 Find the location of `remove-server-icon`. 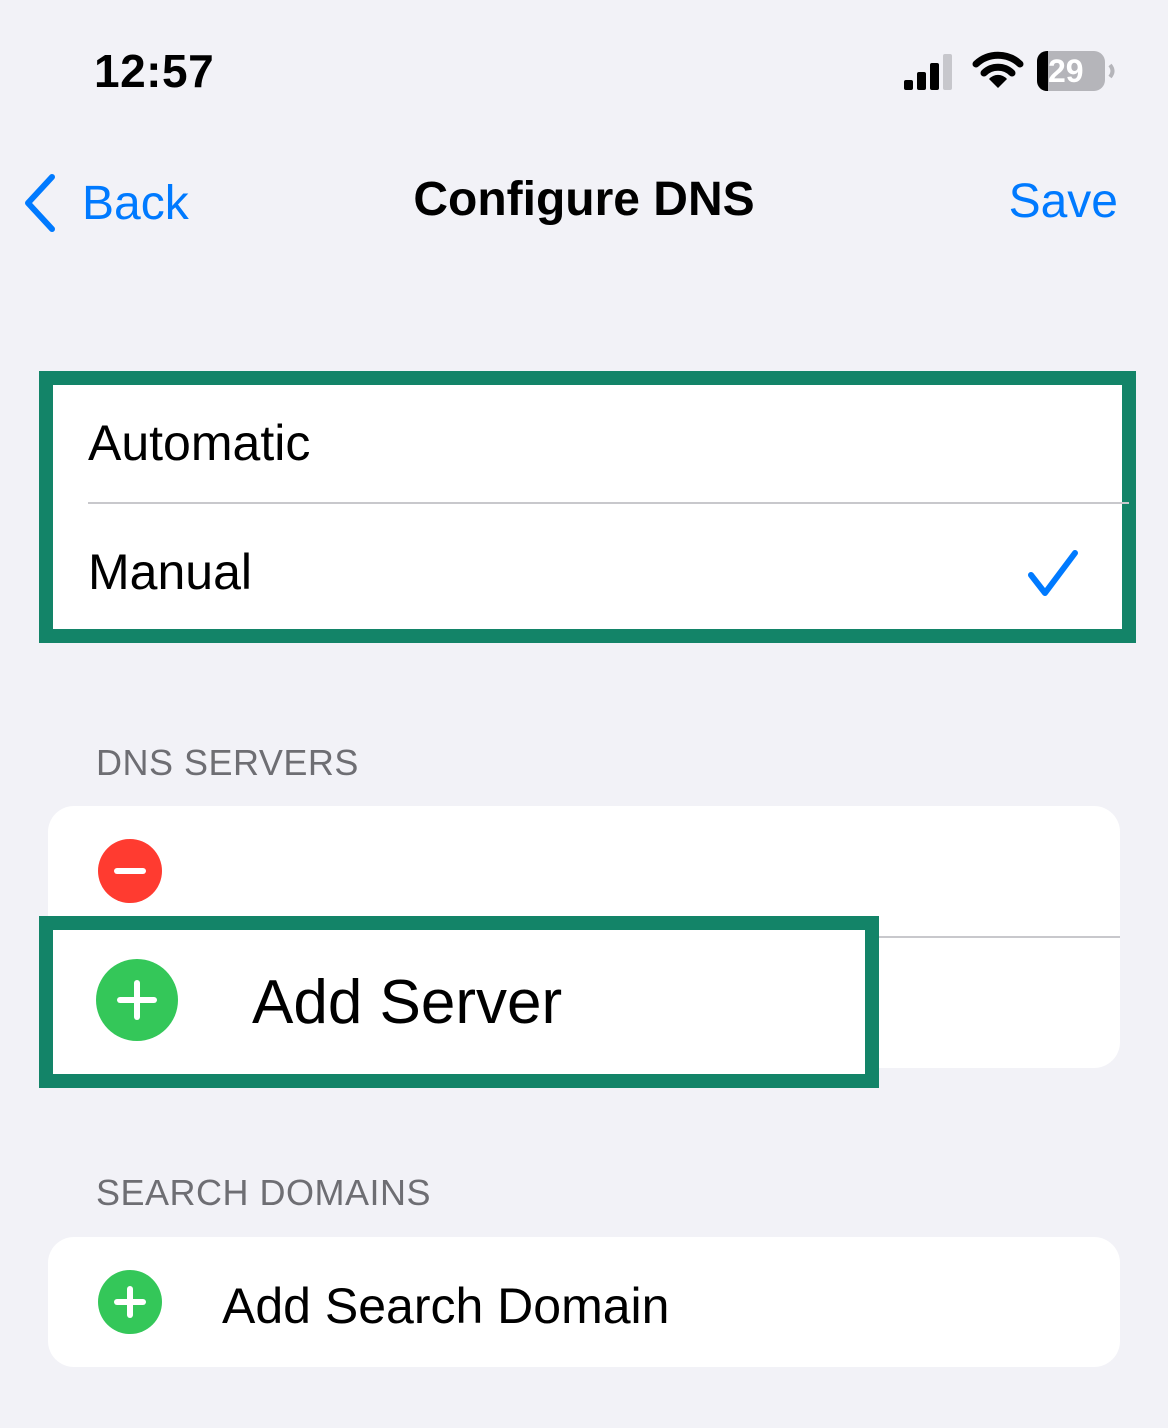

remove-server-icon is located at coordinates (130, 871).